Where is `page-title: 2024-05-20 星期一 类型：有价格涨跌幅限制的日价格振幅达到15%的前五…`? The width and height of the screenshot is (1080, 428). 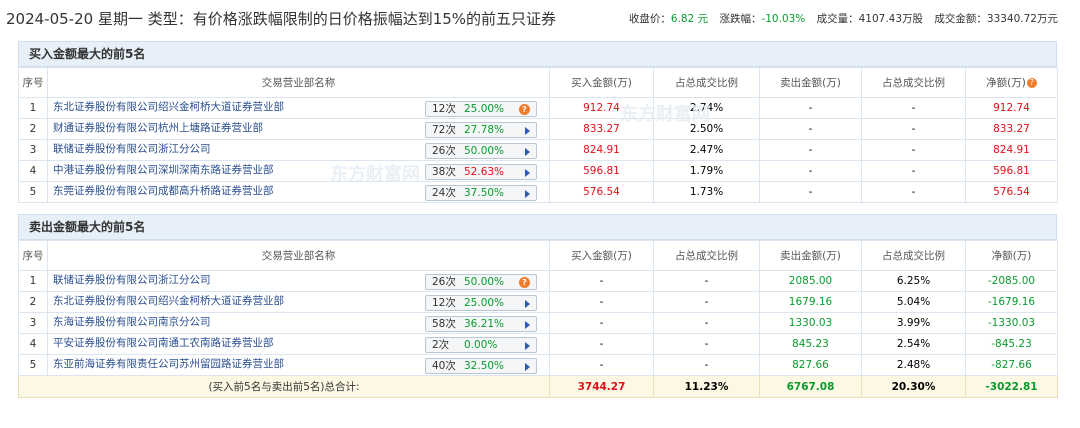
page-title: 2024-05-20 星期一 类型：有价格涨跌幅限制的日价格振幅达到15%的前五… is located at coordinates (281, 19).